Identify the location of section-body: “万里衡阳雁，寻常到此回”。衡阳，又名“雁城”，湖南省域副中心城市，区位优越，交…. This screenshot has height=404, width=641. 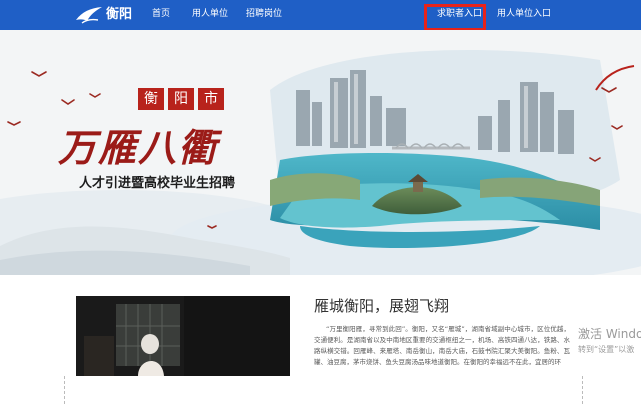
(442, 345).